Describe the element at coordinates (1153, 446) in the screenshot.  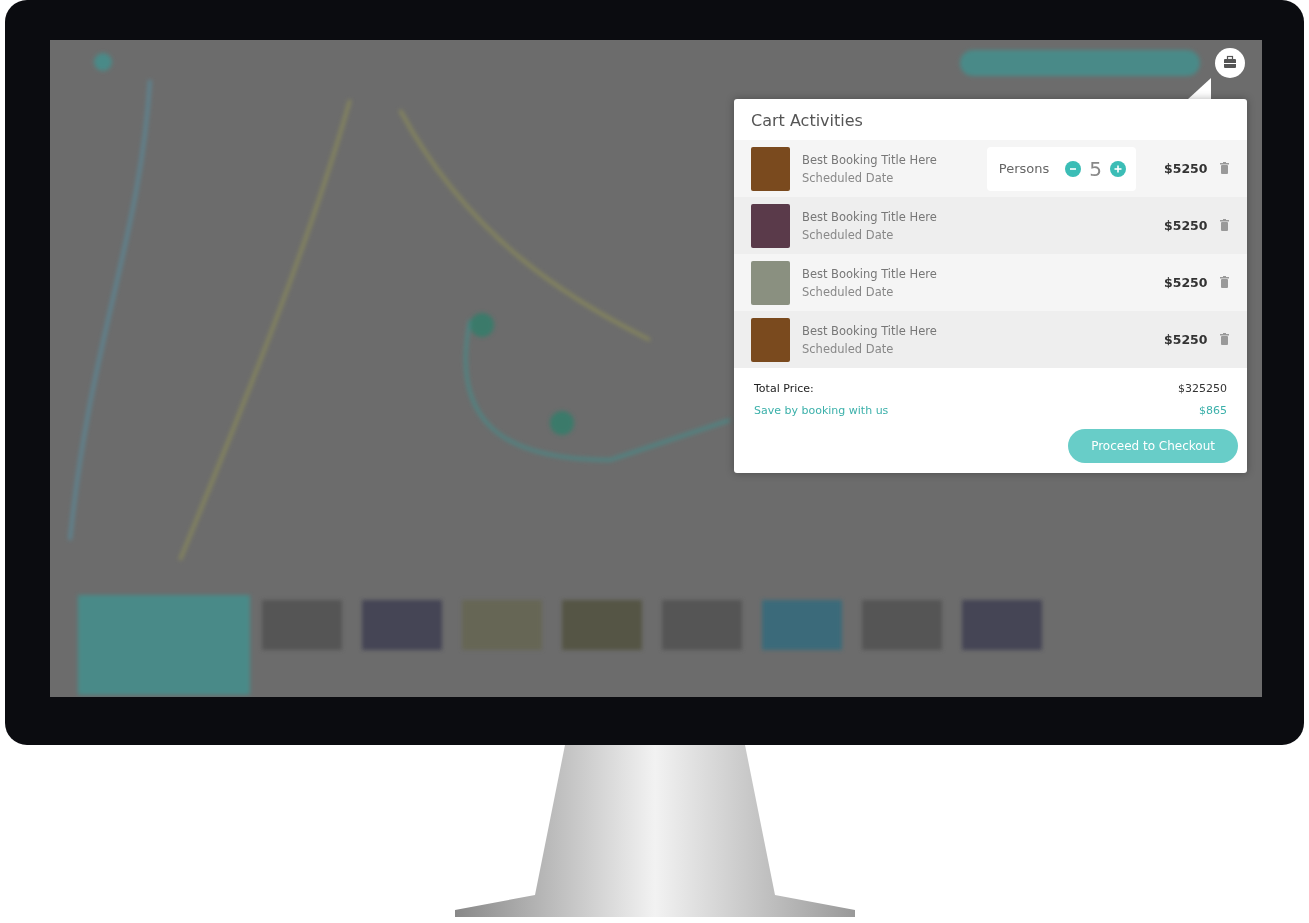
I see `checkout-button: Proceed to Checkout` at that location.